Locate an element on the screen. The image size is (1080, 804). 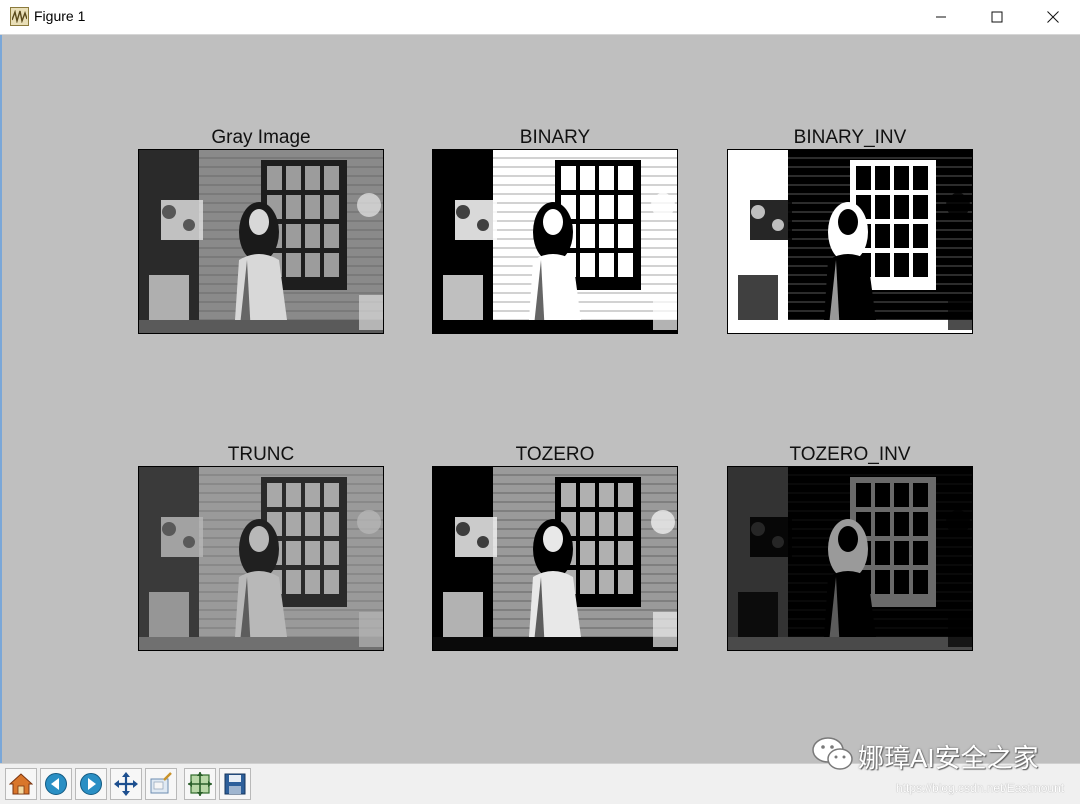
back-arrow-icon is located at coordinates (56, 784).